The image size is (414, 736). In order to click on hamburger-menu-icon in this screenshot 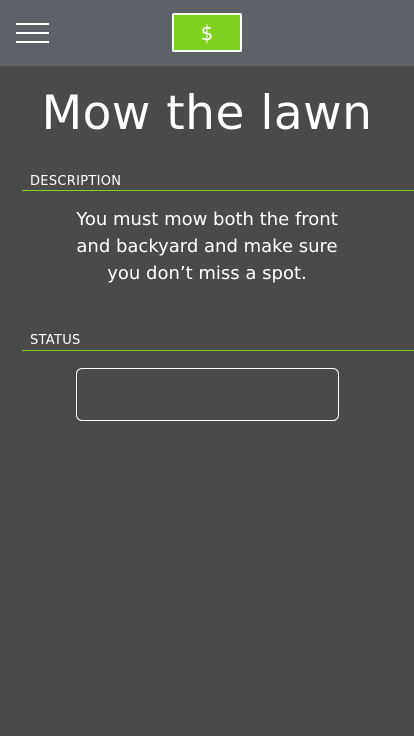, I will do `click(32, 33)`.